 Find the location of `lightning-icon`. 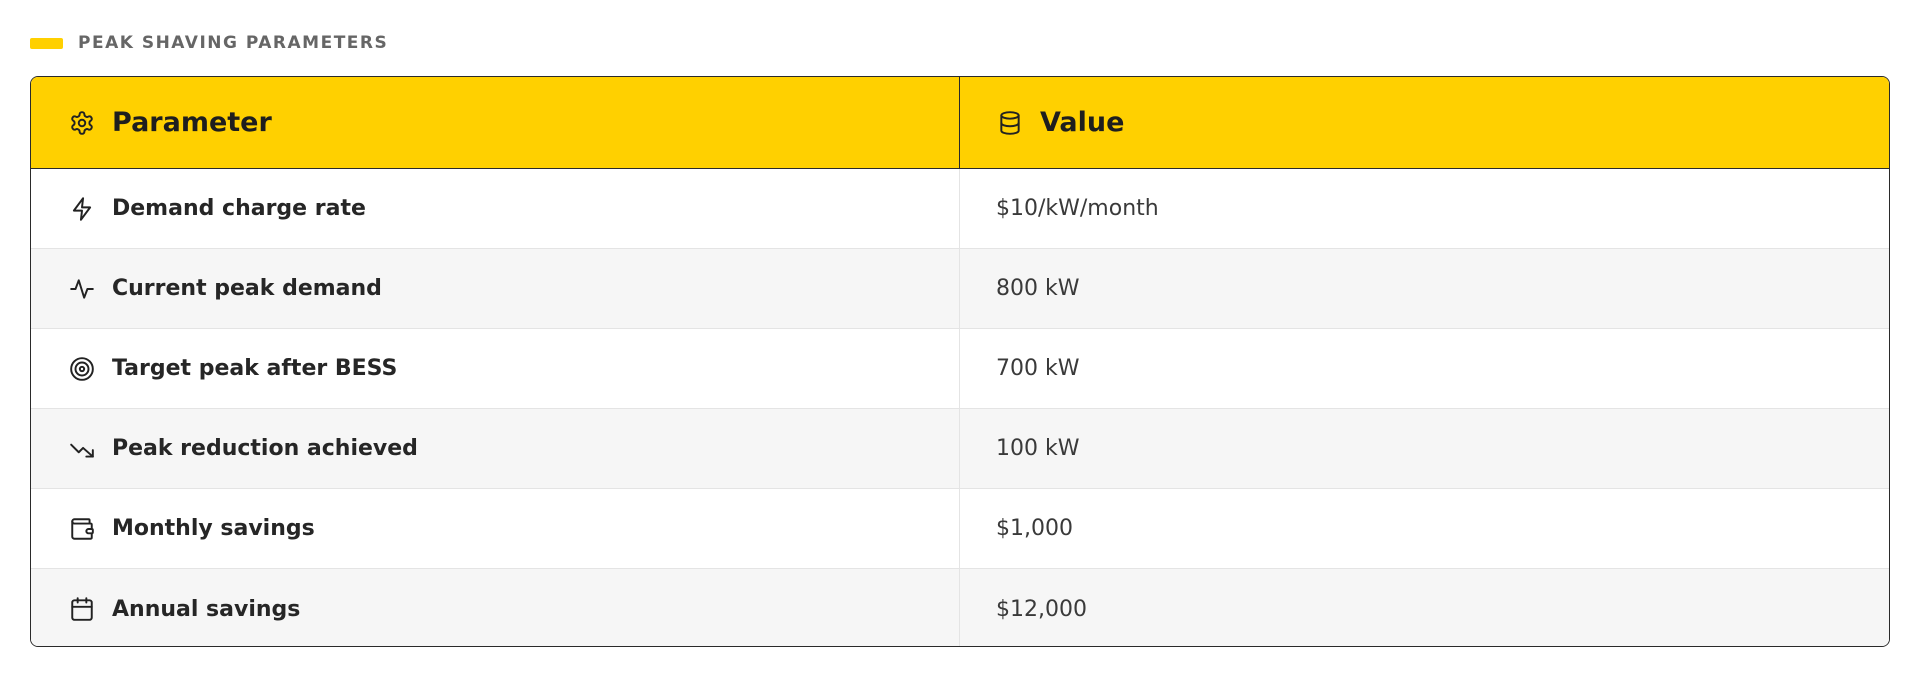

lightning-icon is located at coordinates (82, 209).